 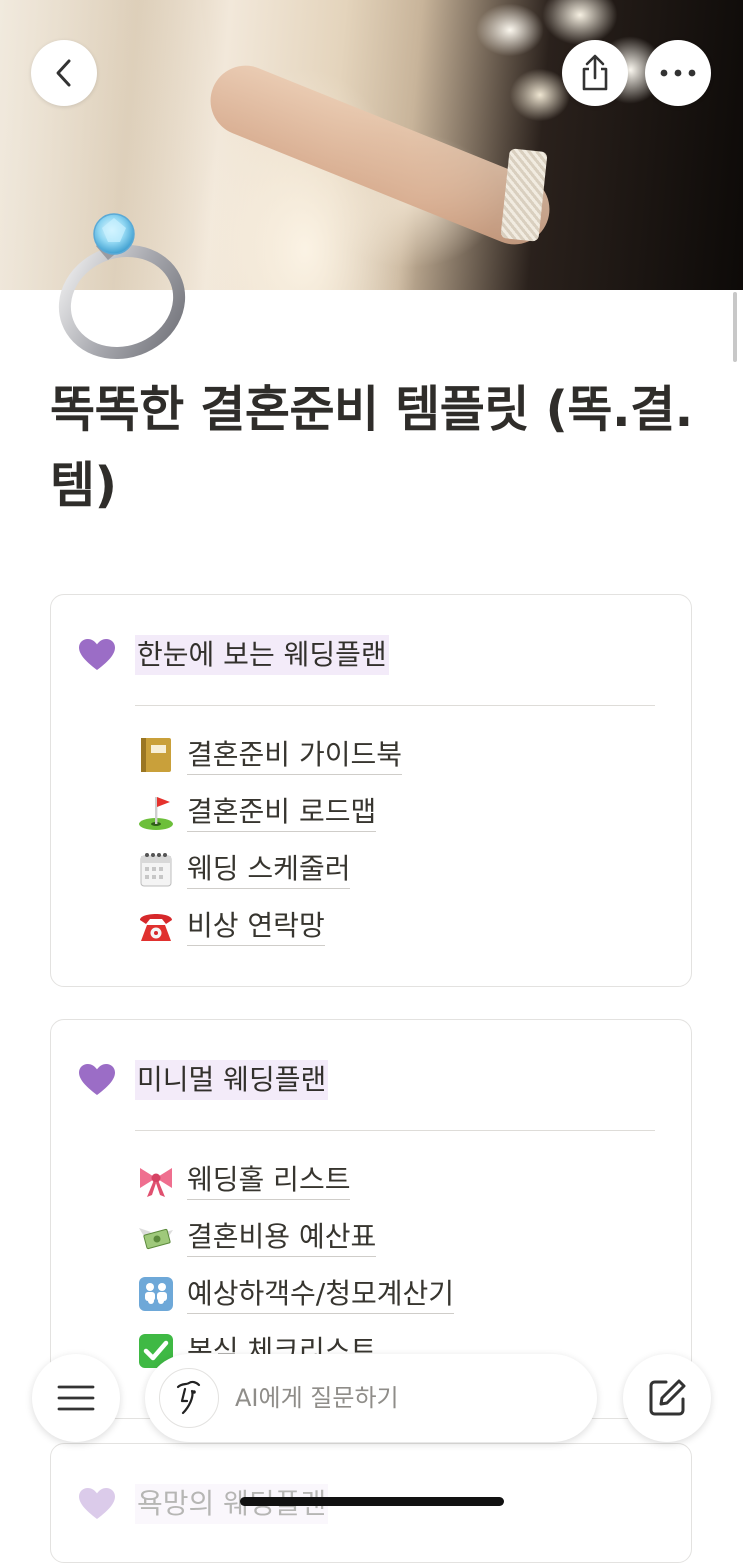 What do you see at coordinates (156, 927) in the screenshot?
I see `telephone-icon` at bounding box center [156, 927].